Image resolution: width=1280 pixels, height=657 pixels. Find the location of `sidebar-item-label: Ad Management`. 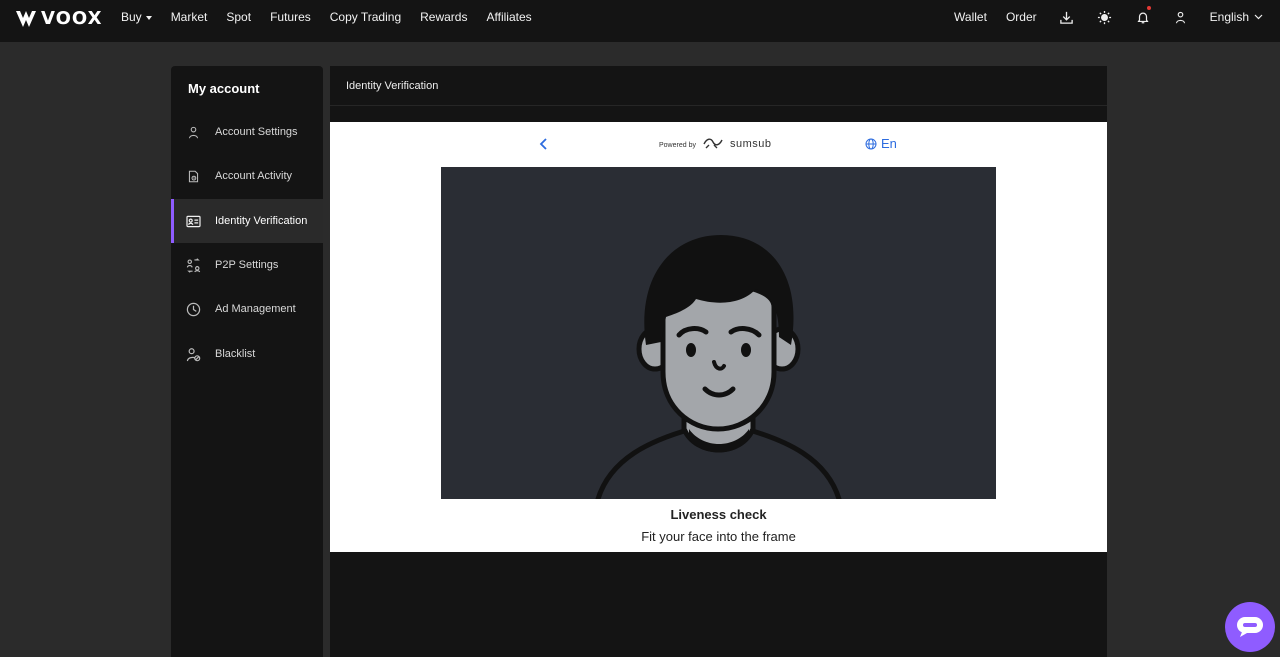

sidebar-item-label: Ad Management is located at coordinates (255, 309).